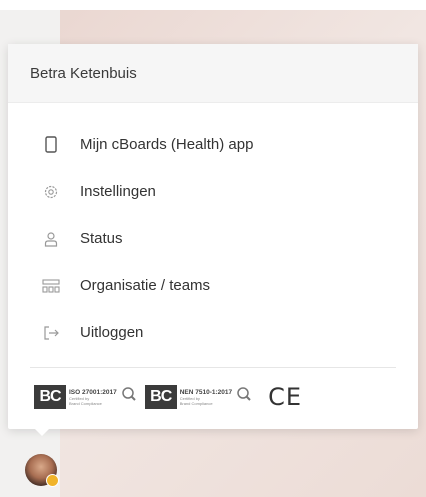 Image resolution: width=426 pixels, height=497 pixels. Describe the element at coordinates (51, 239) in the screenshot. I see `user-icon` at that location.